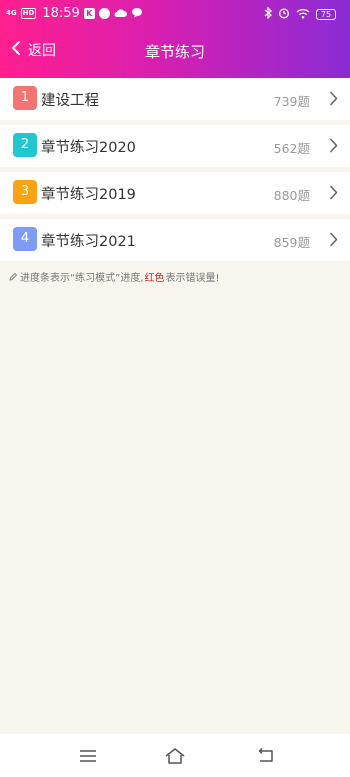 This screenshot has width=350, height=777. I want to click on chapter-index-badge: 1, so click(25, 98).